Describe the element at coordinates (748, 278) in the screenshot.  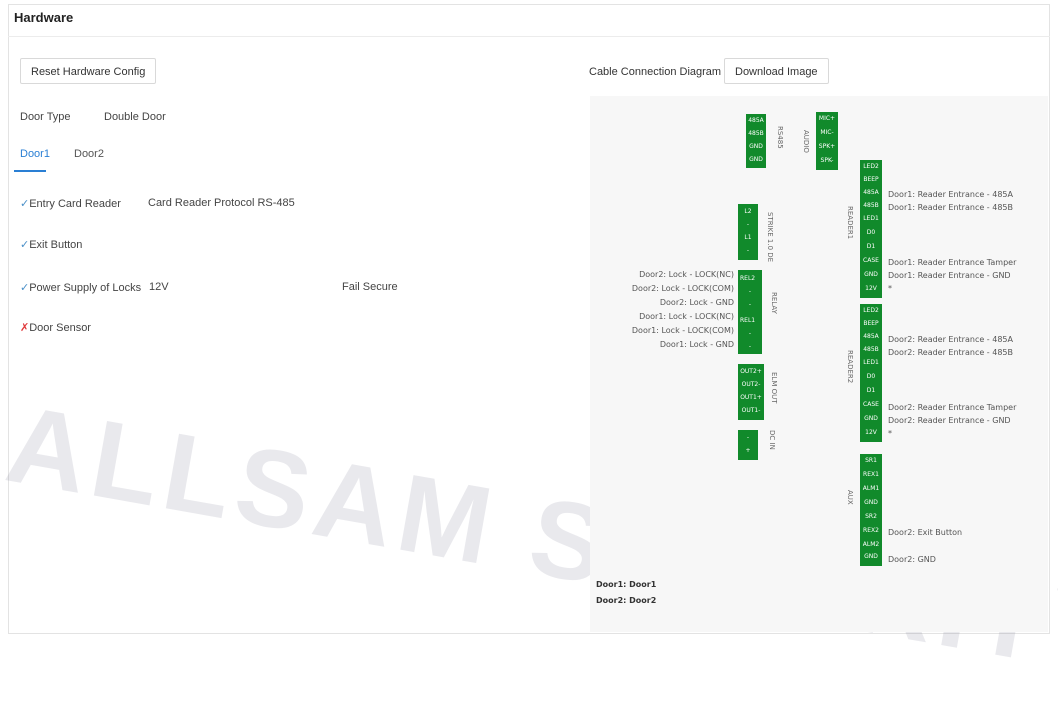
I see `pin-rel2: REL2` at that location.